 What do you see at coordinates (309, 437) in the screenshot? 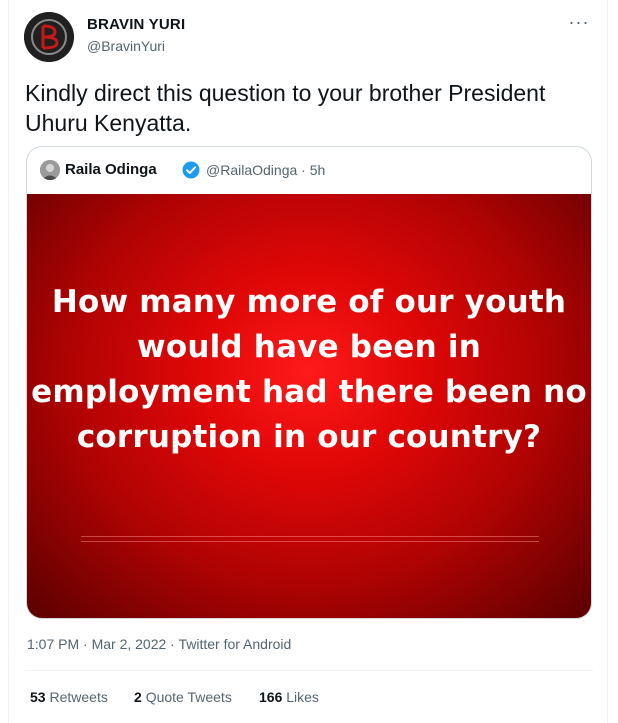
I see `image-text-line: corruption in our country?` at bounding box center [309, 437].